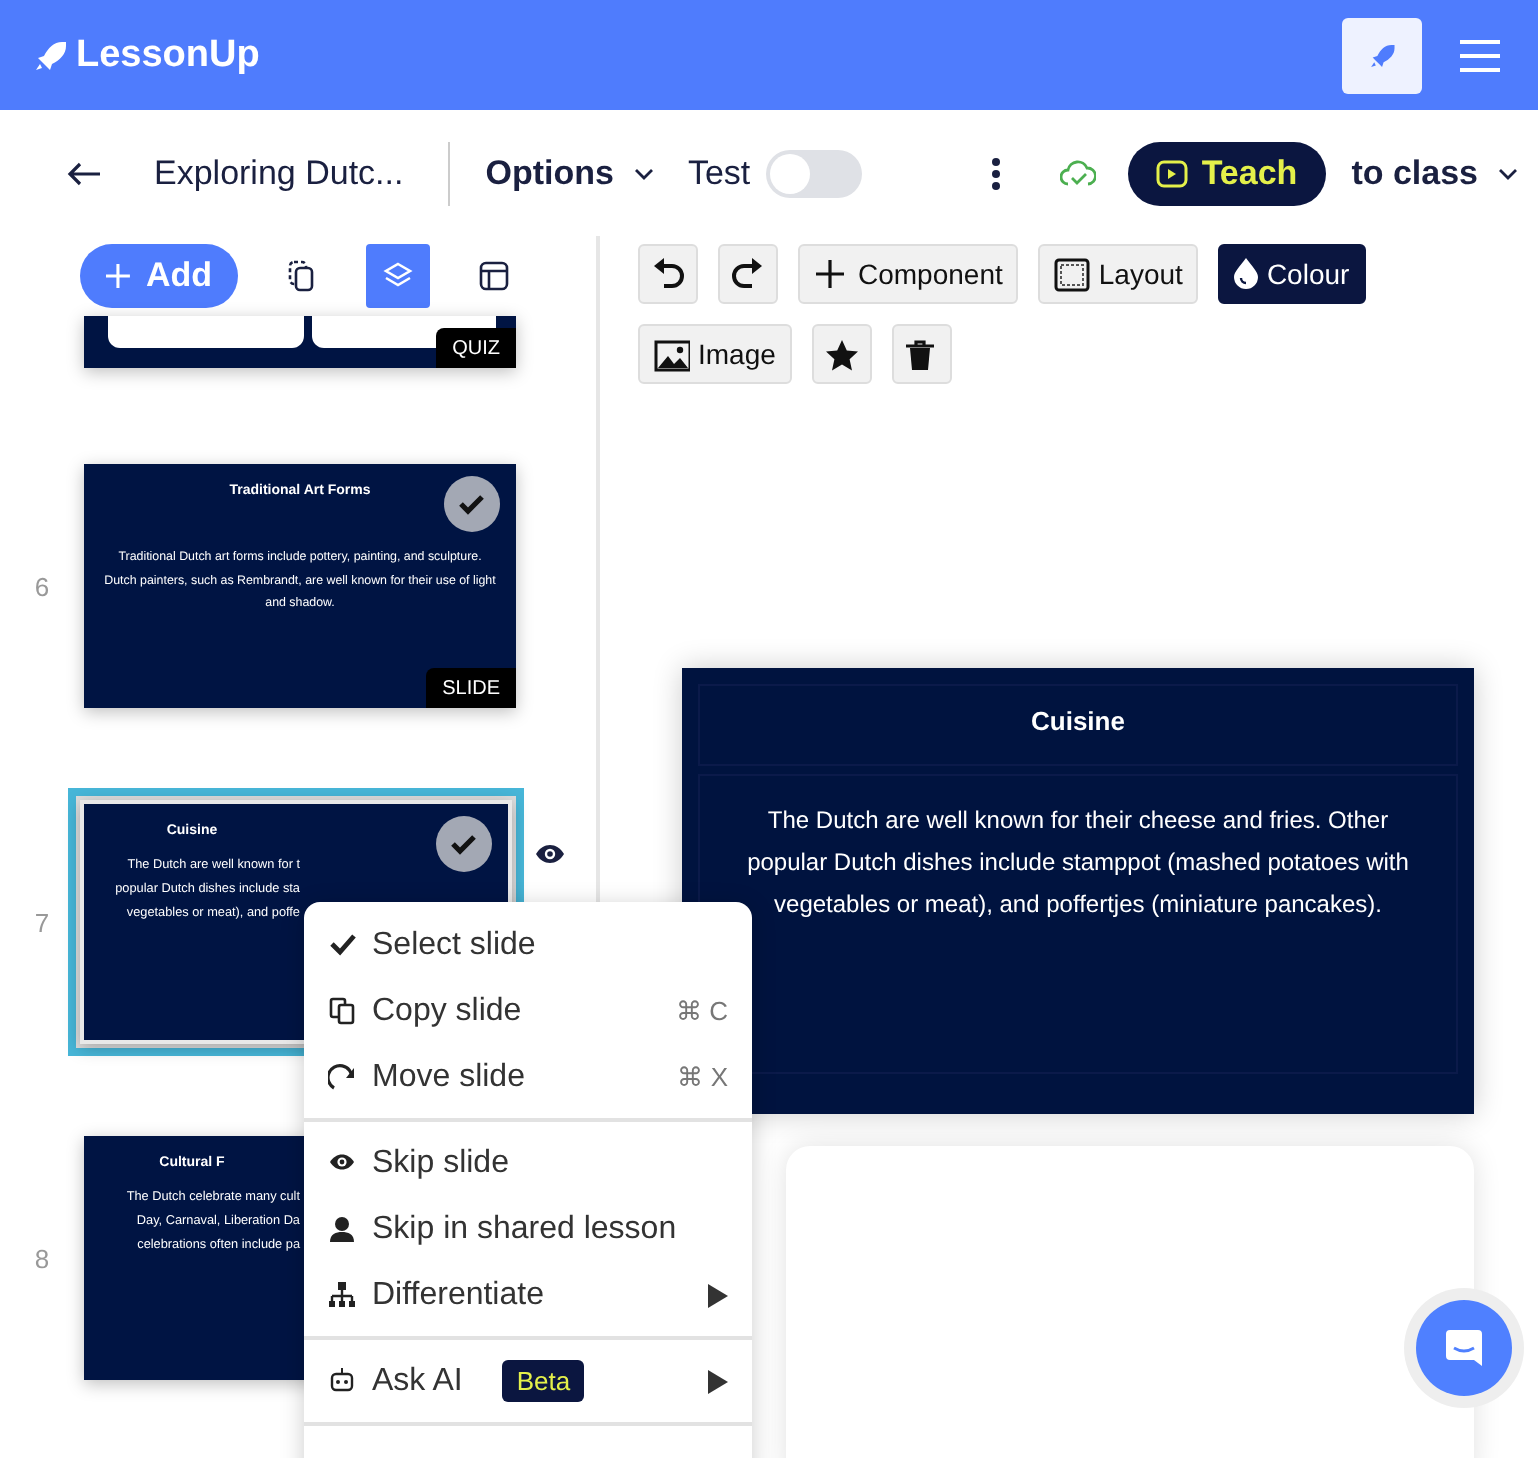 The width and height of the screenshot is (1538, 1458). What do you see at coordinates (168, 55) in the screenshot?
I see `app-logo: LessonUp` at bounding box center [168, 55].